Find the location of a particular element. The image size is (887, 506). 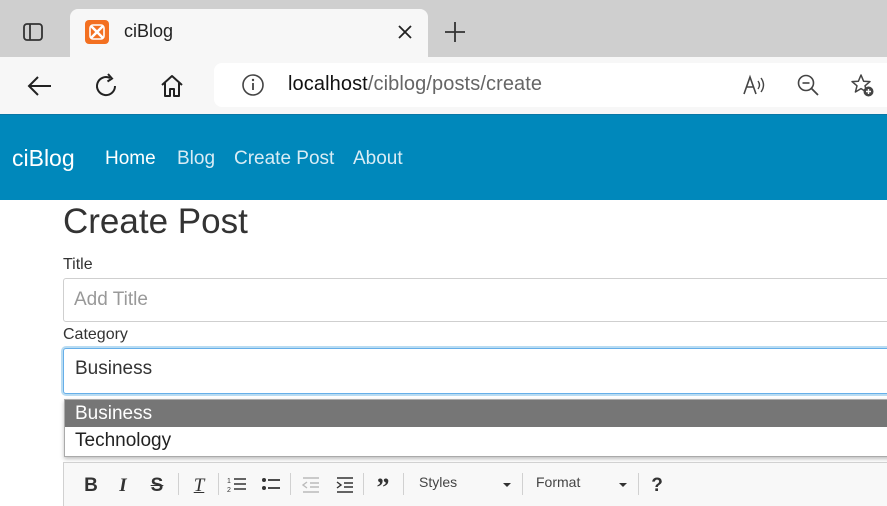

browser-toolbar: localhost/ciblog/posts/create is located at coordinates (443, 85).